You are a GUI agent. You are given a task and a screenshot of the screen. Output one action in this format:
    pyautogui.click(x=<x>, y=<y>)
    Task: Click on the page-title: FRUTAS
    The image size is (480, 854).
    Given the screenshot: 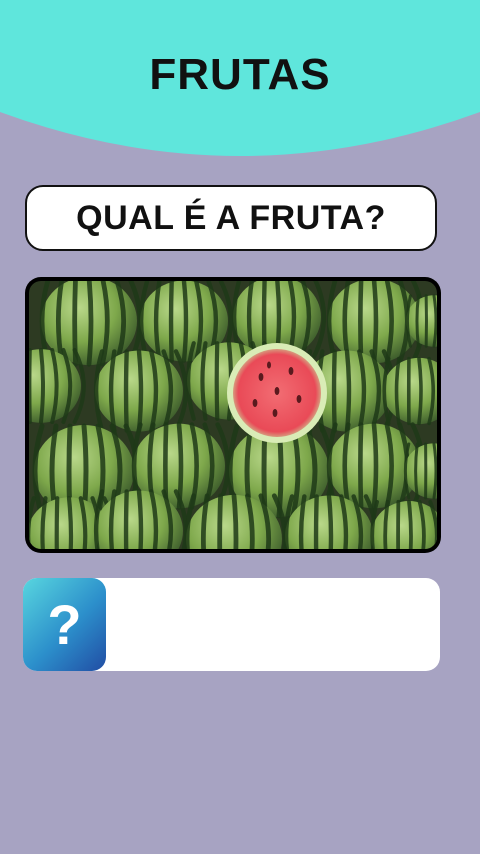 What is the action you would take?
    pyautogui.click(x=240, y=74)
    